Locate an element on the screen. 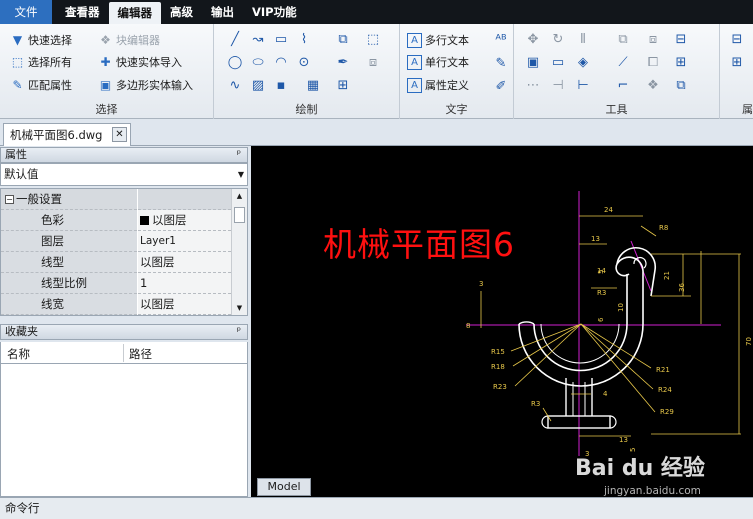 The width and height of the screenshot is (753, 519). quick-solid-import-button: ✚ 快速实体导入 is located at coordinates (140, 62).